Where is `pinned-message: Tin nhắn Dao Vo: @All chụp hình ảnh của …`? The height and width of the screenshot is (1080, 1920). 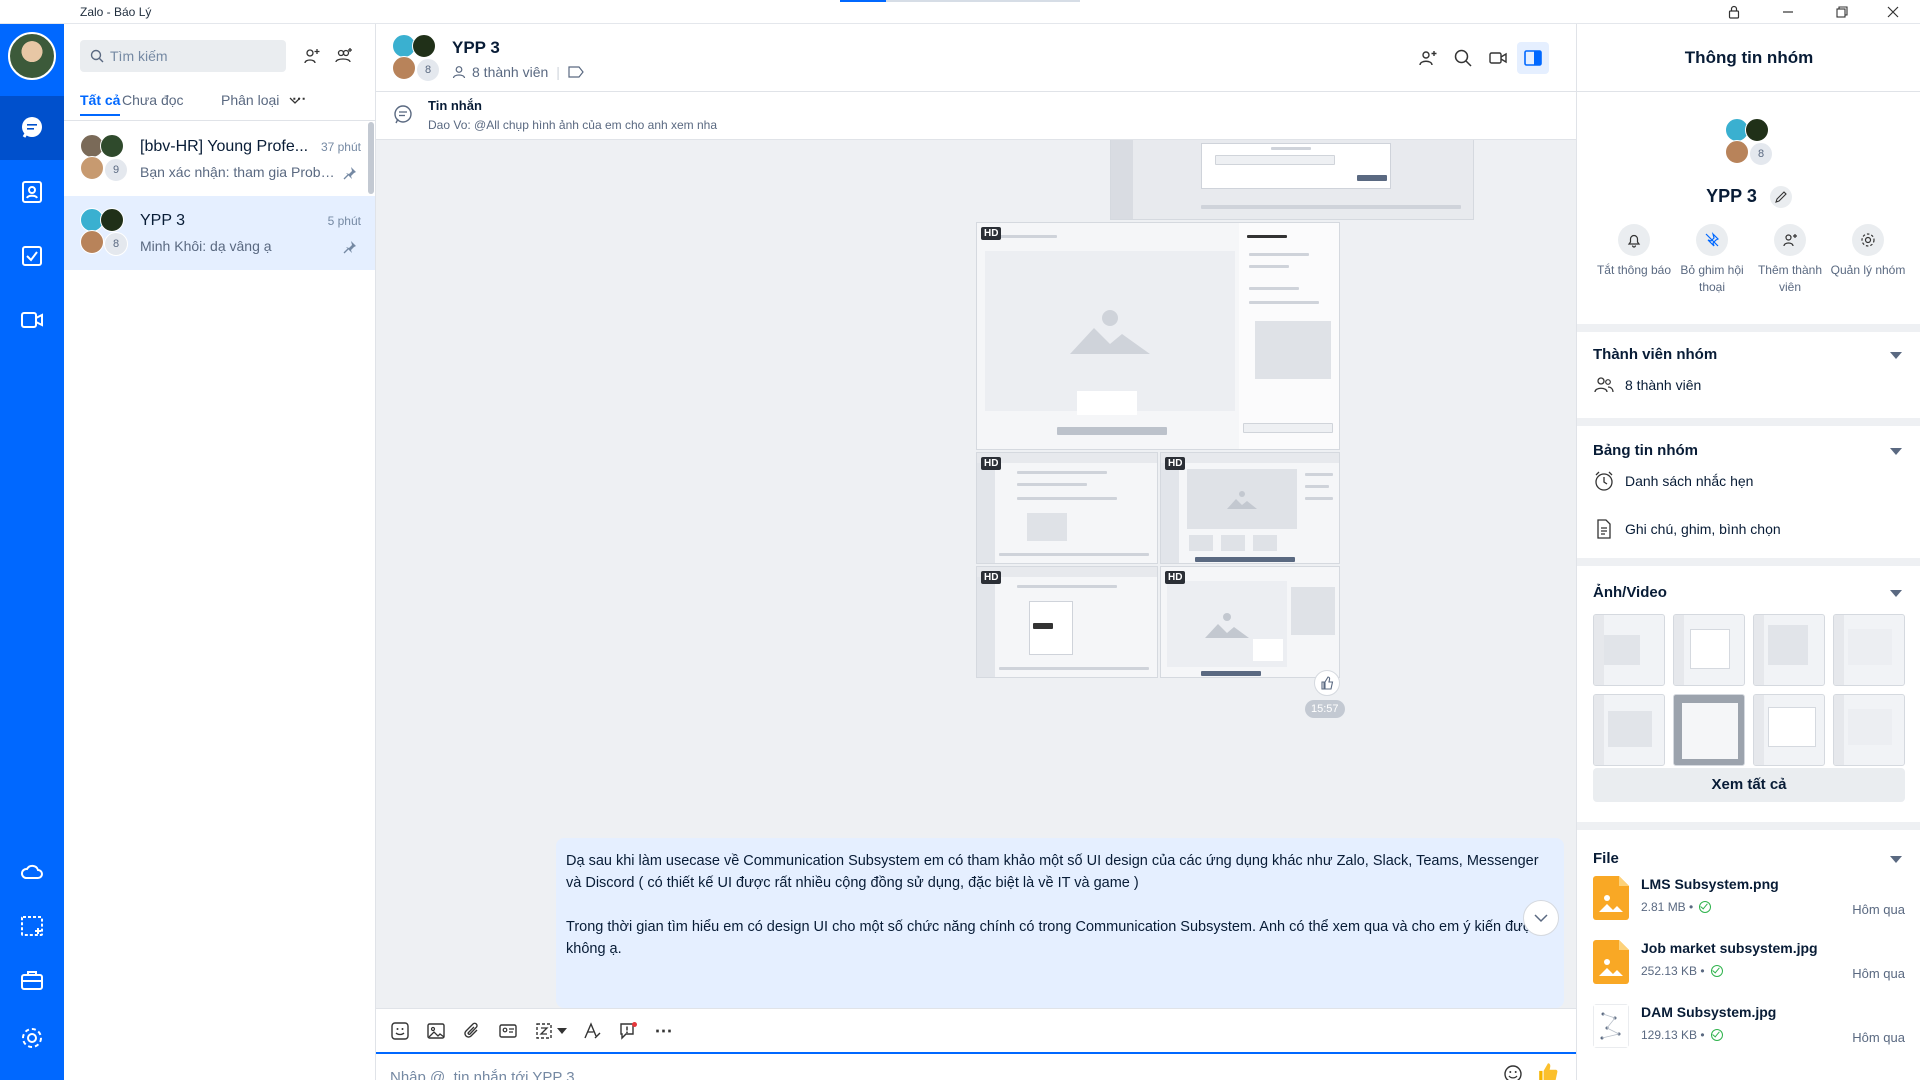 pinned-message: Tin nhắn Dao Vo: @All chụp hình ảnh của … is located at coordinates (976, 116).